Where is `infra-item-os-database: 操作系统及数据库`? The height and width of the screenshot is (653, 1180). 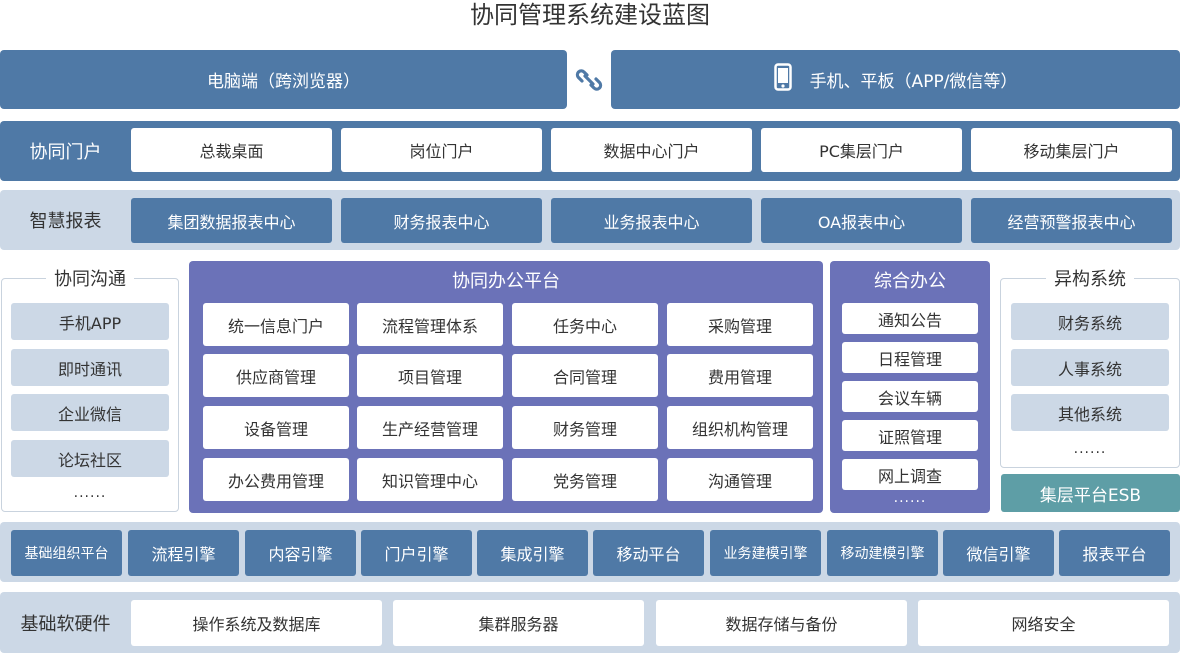
infra-item-os-database: 操作系统及数据库 is located at coordinates (256, 623).